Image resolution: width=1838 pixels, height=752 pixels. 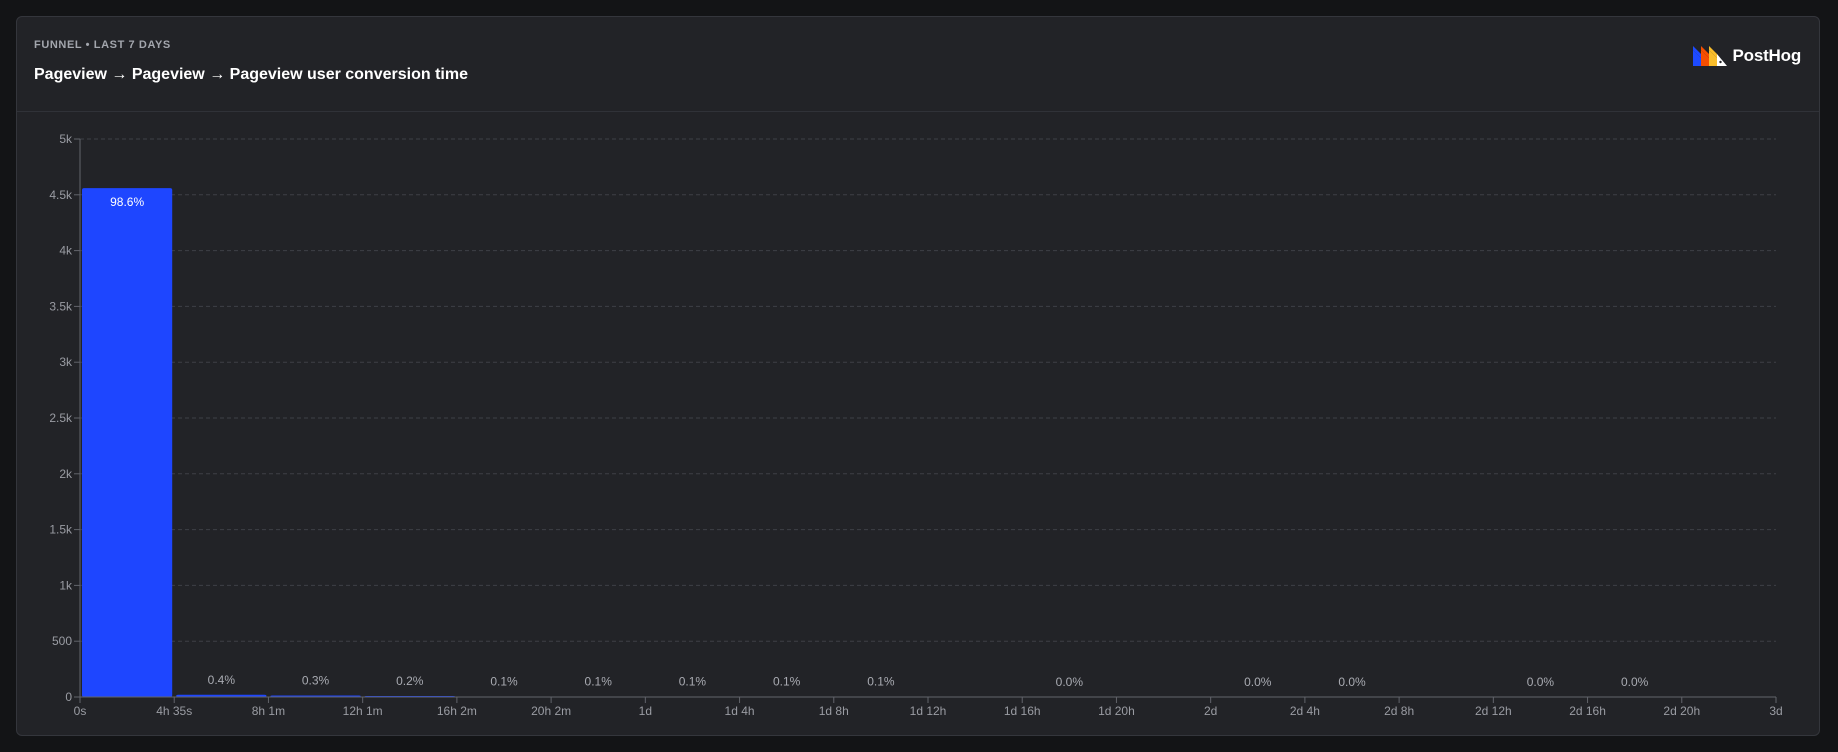 What do you see at coordinates (740, 711) in the screenshot?
I see `x-tick-label: 1d 4h` at bounding box center [740, 711].